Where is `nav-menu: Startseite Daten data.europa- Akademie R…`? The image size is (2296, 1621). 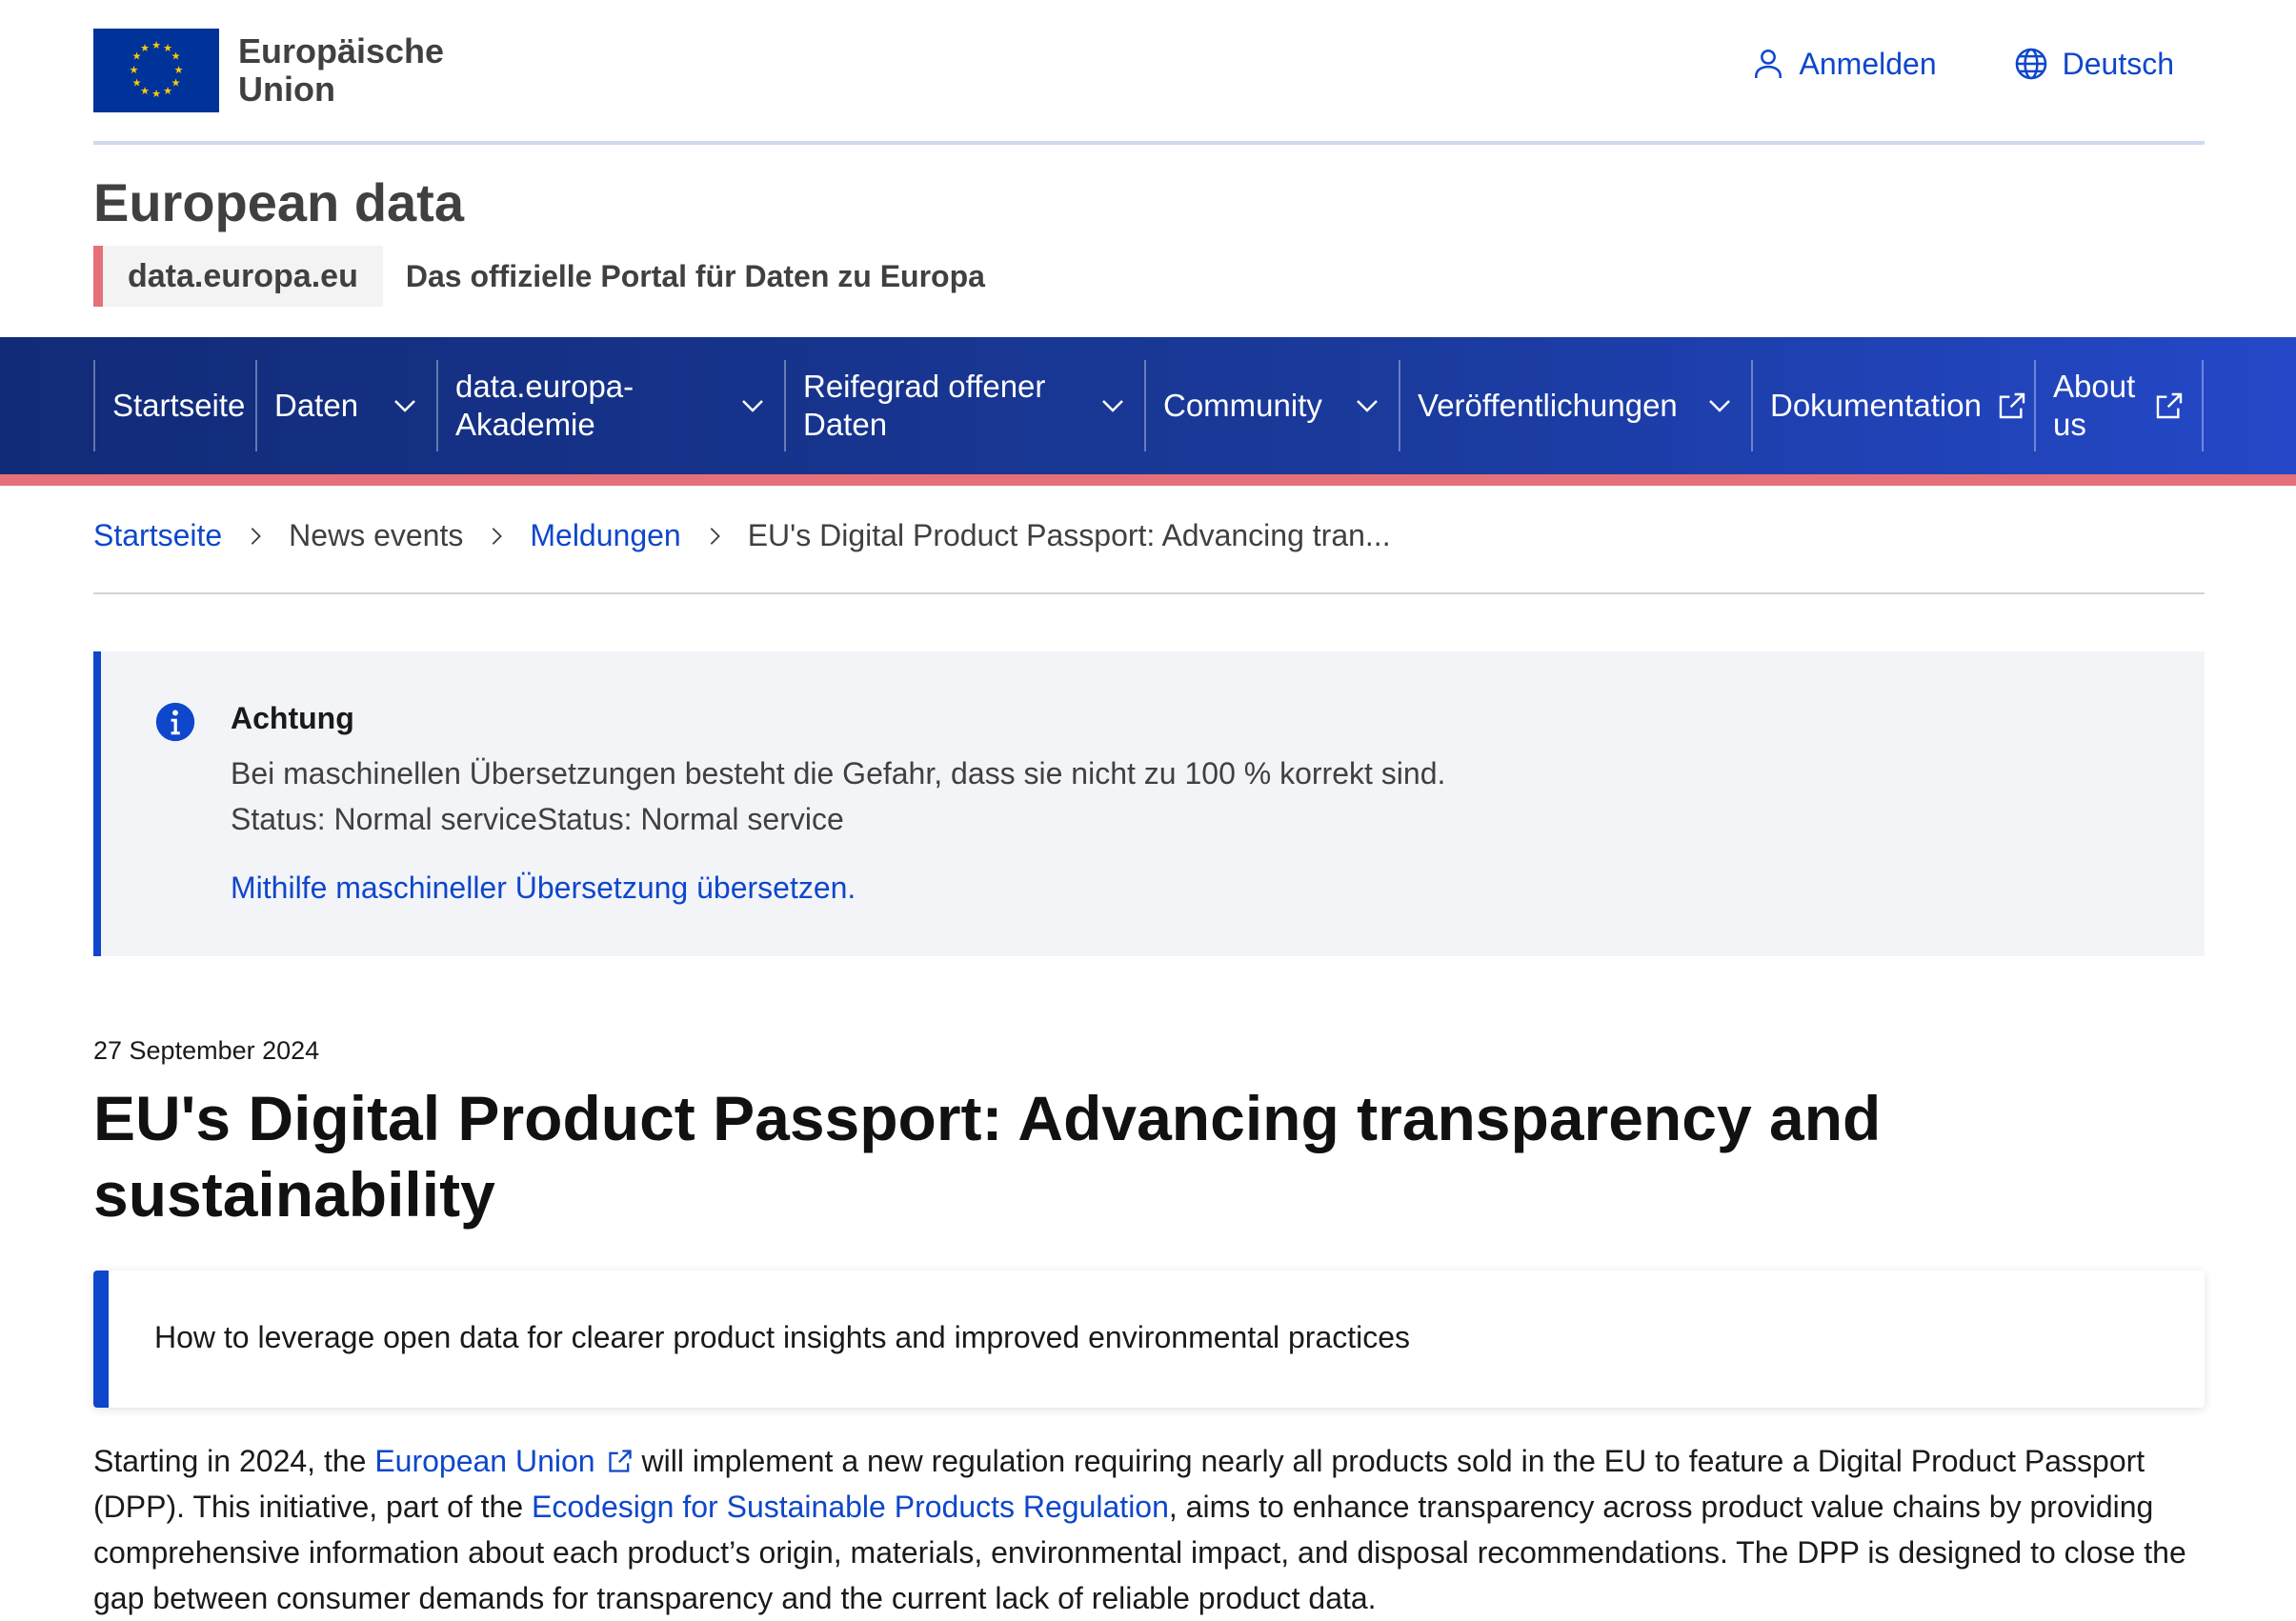
nav-menu: Startseite Daten data.europa- Akademie R… is located at coordinates (1148, 405).